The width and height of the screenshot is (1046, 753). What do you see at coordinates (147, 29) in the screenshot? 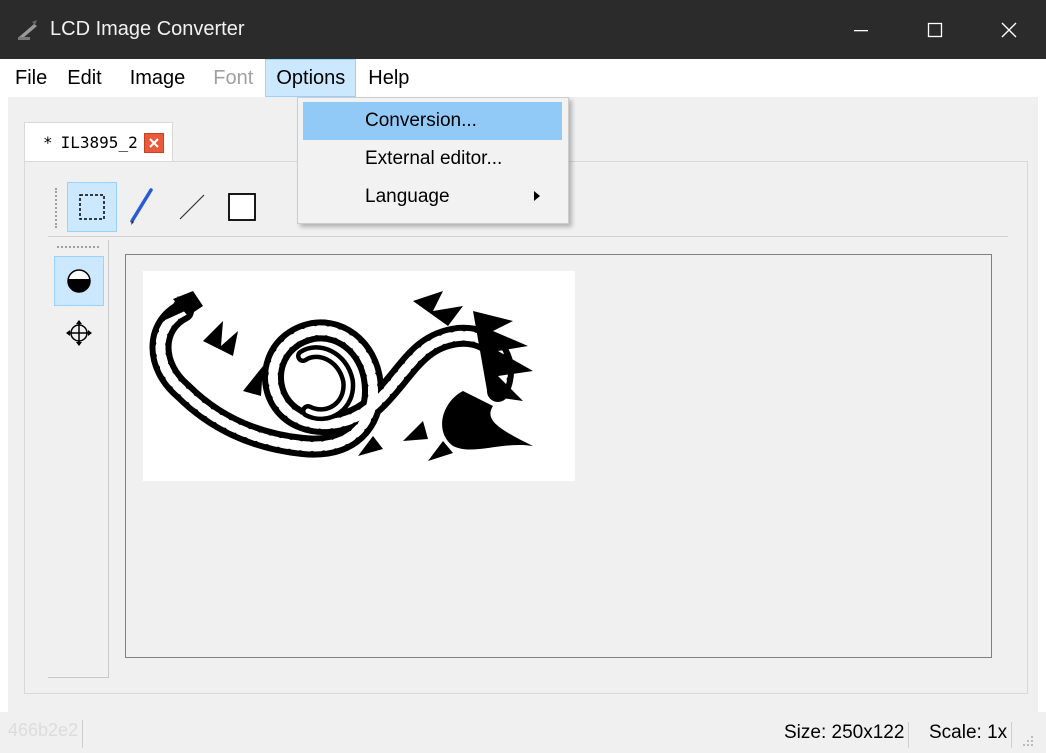
I see `window-title: LCD Image Converter` at bounding box center [147, 29].